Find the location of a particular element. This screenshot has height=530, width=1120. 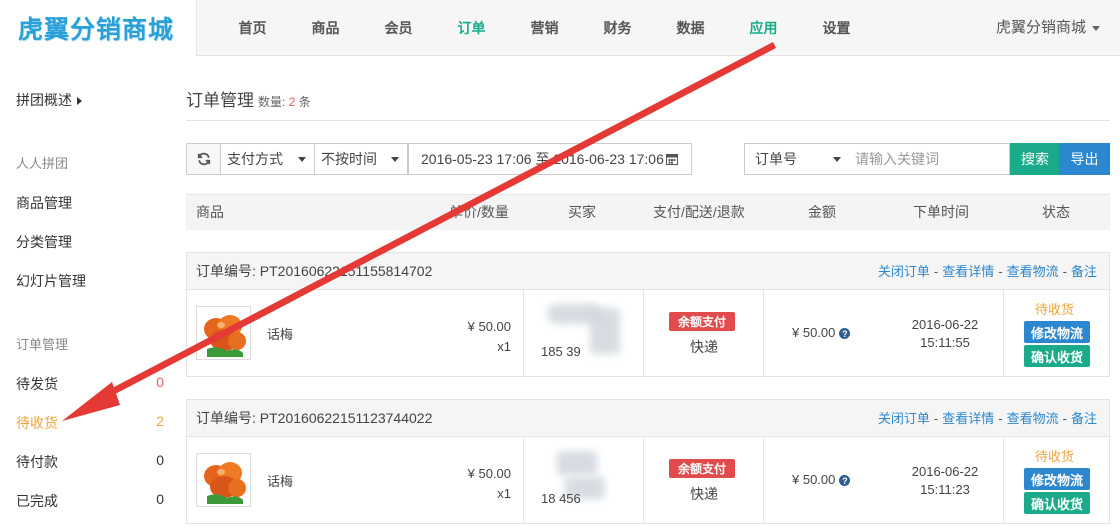

brand-logo: 虎翼分销商城 is located at coordinates (98, 28).